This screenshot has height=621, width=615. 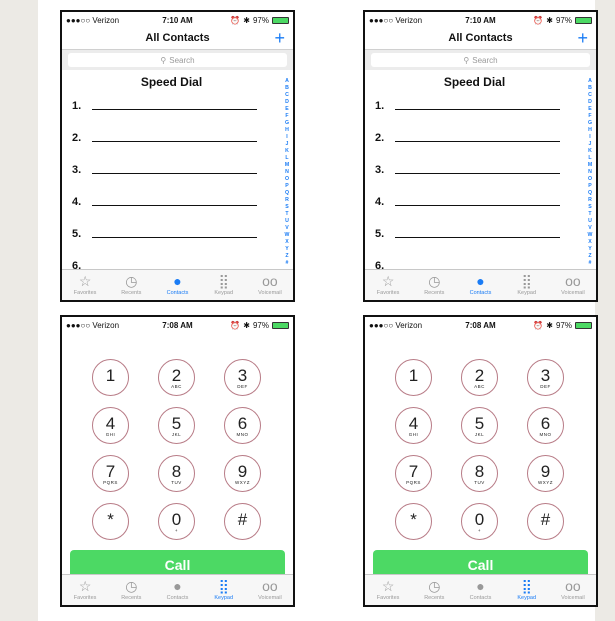 What do you see at coordinates (287, 235) in the screenshot?
I see `index-letter: W` at bounding box center [287, 235].